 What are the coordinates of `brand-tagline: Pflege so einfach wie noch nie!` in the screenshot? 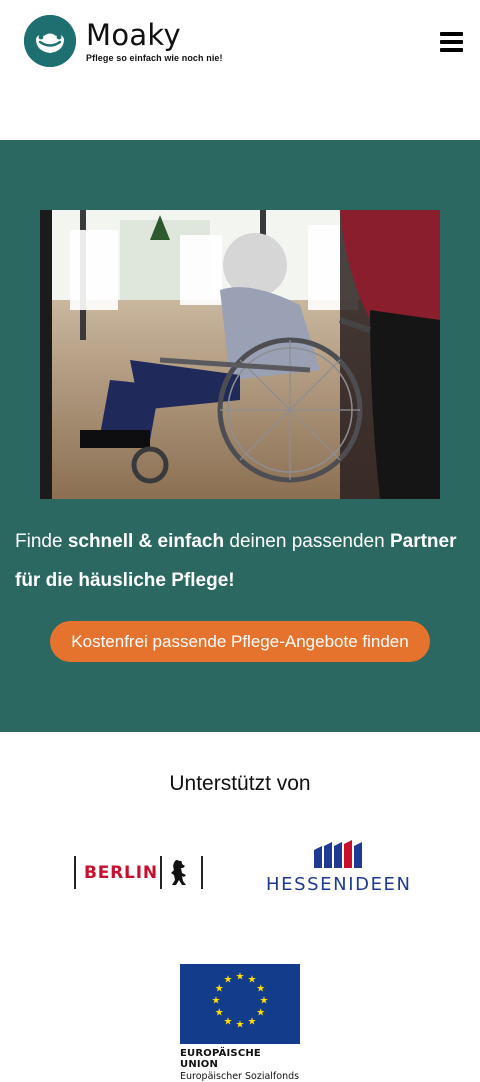 It's located at (154, 57).